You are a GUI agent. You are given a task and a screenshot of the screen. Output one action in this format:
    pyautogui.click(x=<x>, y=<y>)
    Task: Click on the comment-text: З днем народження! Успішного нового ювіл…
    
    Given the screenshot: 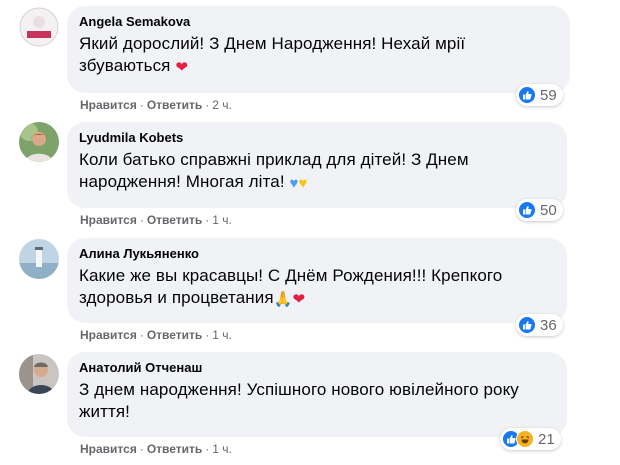 What is the action you would take?
    pyautogui.click(x=299, y=400)
    